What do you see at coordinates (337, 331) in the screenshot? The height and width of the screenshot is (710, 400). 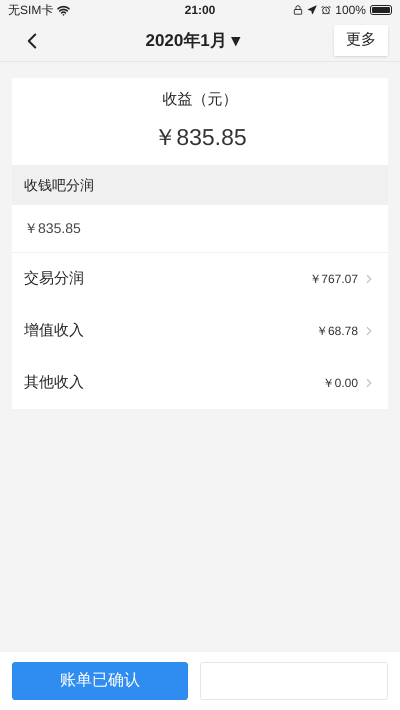 I see `income-value: ￥68.78` at bounding box center [337, 331].